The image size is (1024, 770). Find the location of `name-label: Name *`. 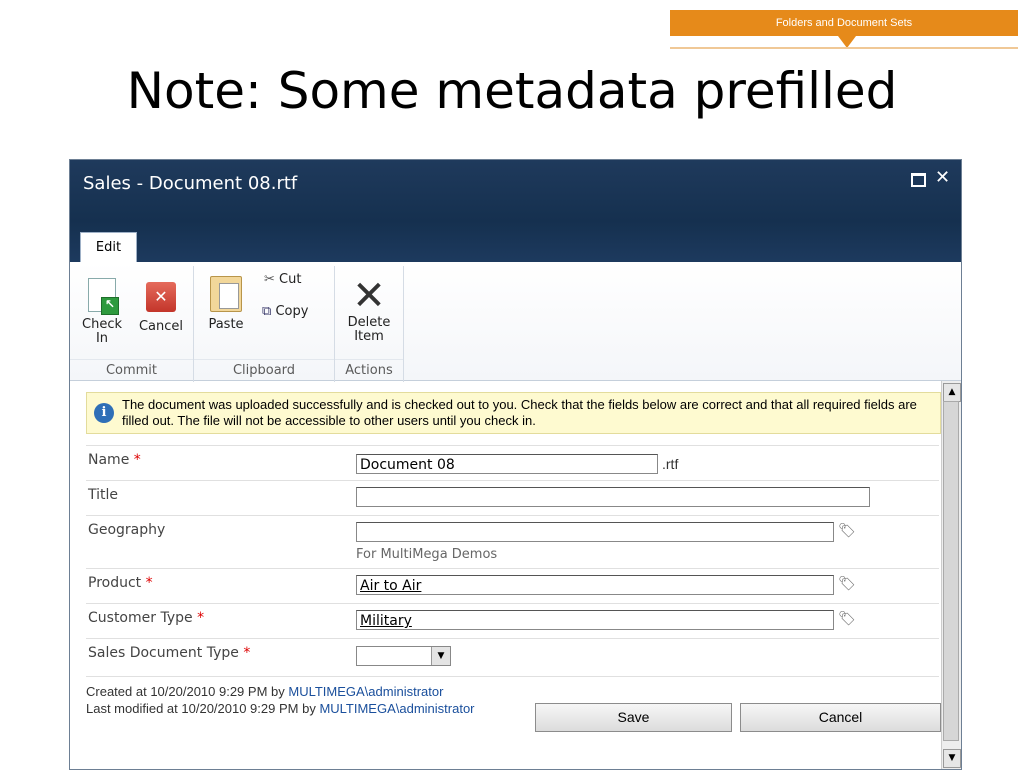

name-label: Name * is located at coordinates (114, 460).